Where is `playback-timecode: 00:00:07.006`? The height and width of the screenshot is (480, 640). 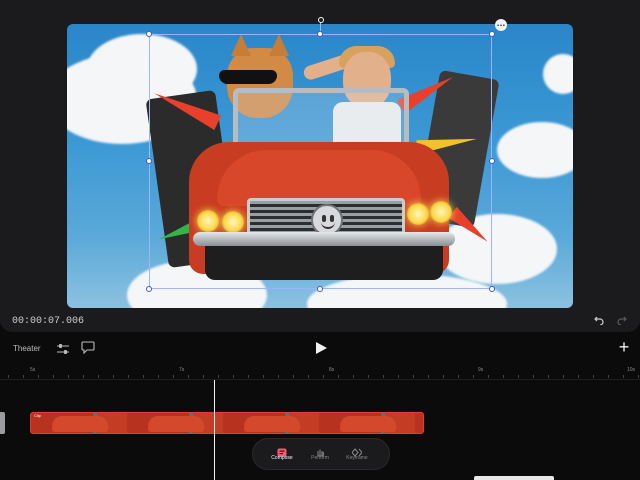
playback-timecode: 00:00:07.006 is located at coordinates (48, 321).